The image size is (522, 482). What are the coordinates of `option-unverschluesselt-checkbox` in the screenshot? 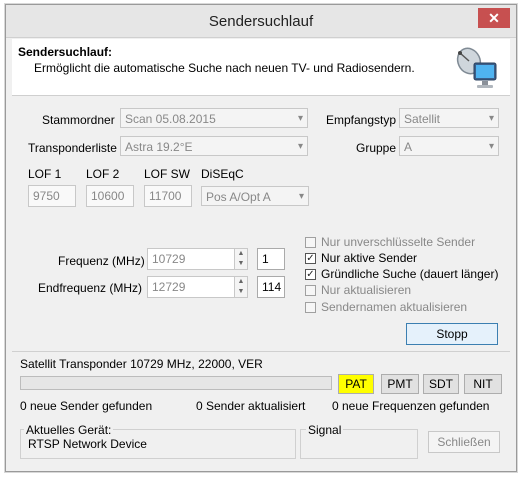 It's located at (310, 242).